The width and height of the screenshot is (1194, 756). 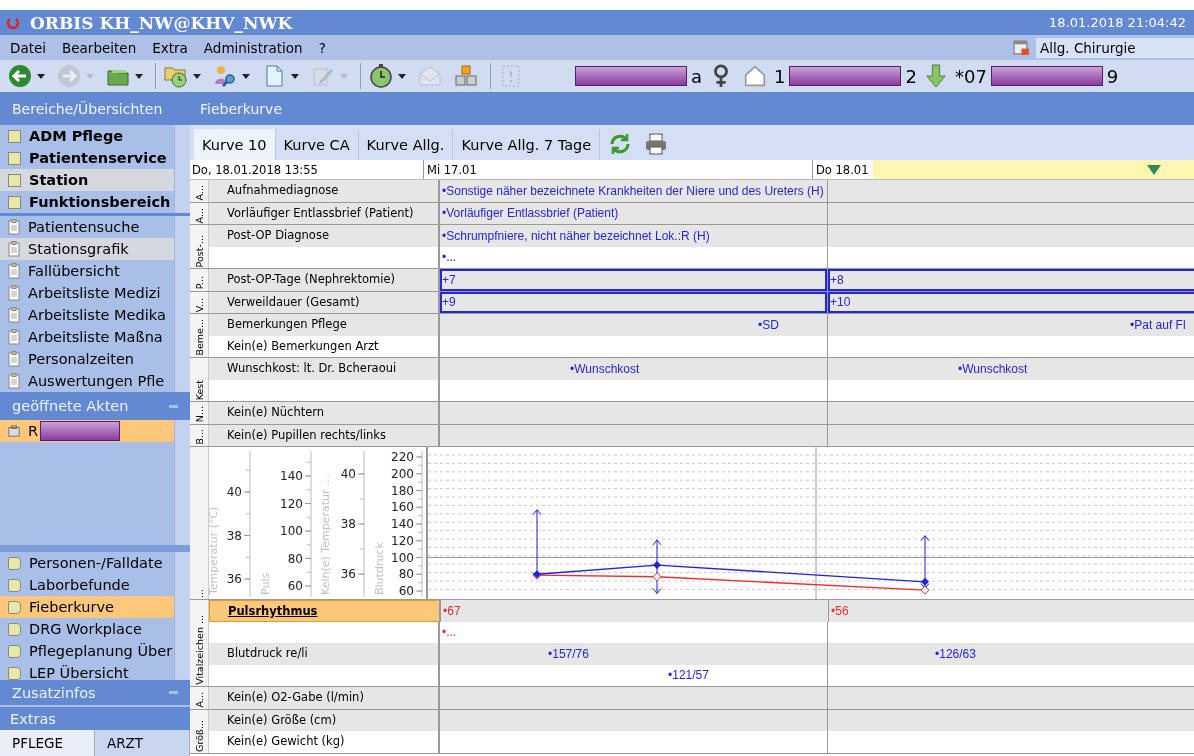 What do you see at coordinates (1021, 47) in the screenshot?
I see `calendar-icon` at bounding box center [1021, 47].